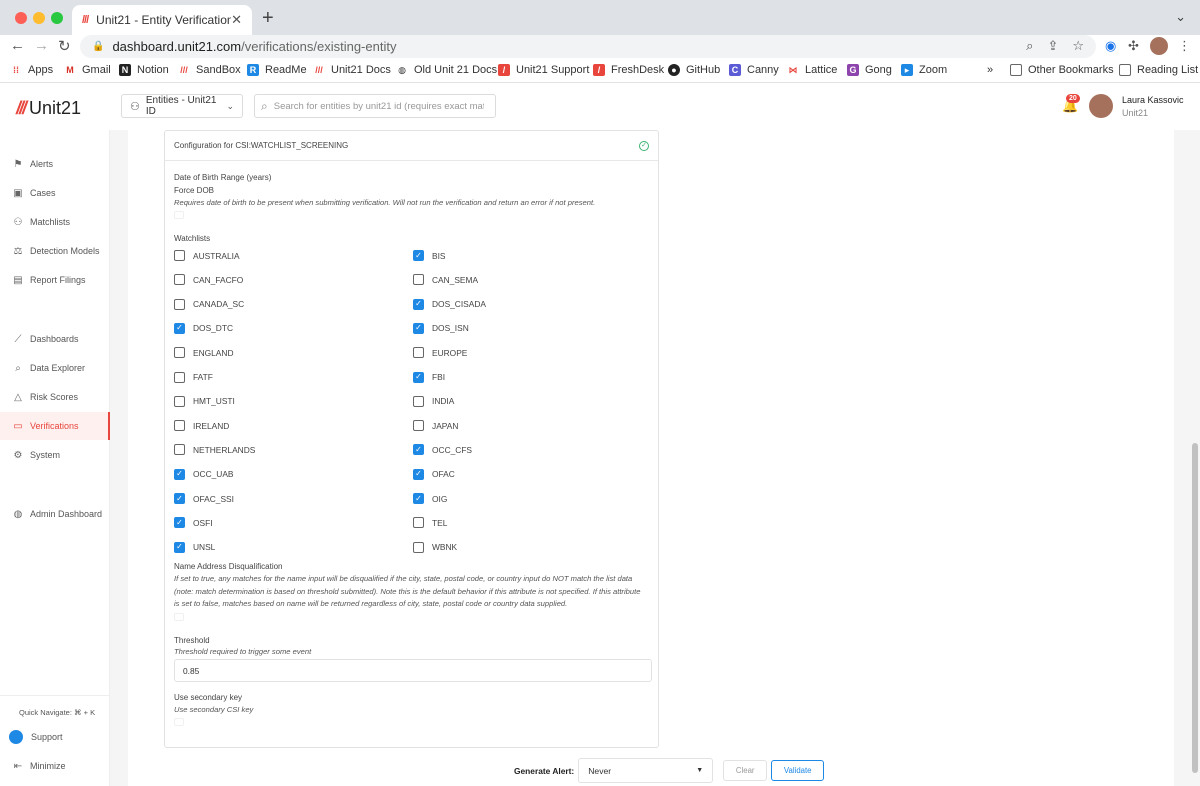 The width and height of the screenshot is (1200, 786). What do you see at coordinates (39, 18) in the screenshot?
I see `minimize-window-button` at bounding box center [39, 18].